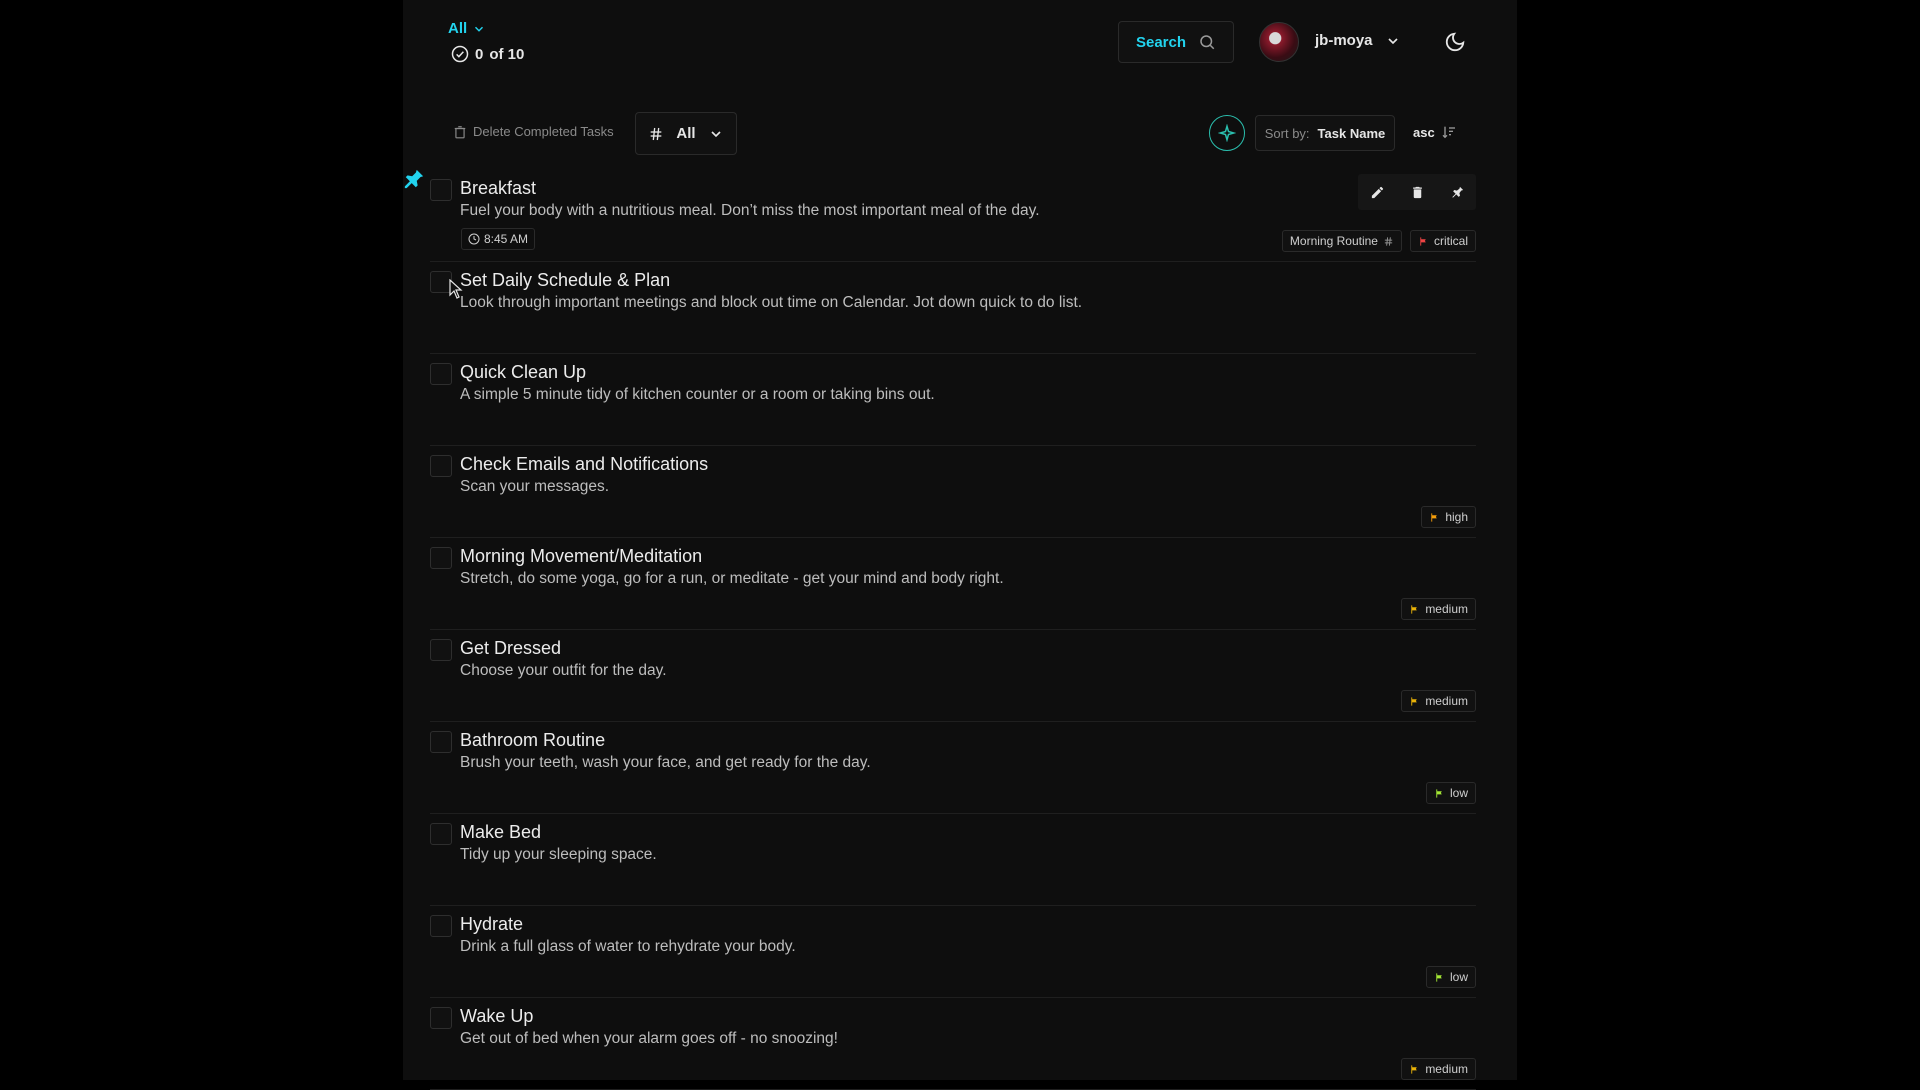 The width and height of the screenshot is (1920, 1090). Describe the element at coordinates (1455, 42) in the screenshot. I see `moon-icon` at that location.